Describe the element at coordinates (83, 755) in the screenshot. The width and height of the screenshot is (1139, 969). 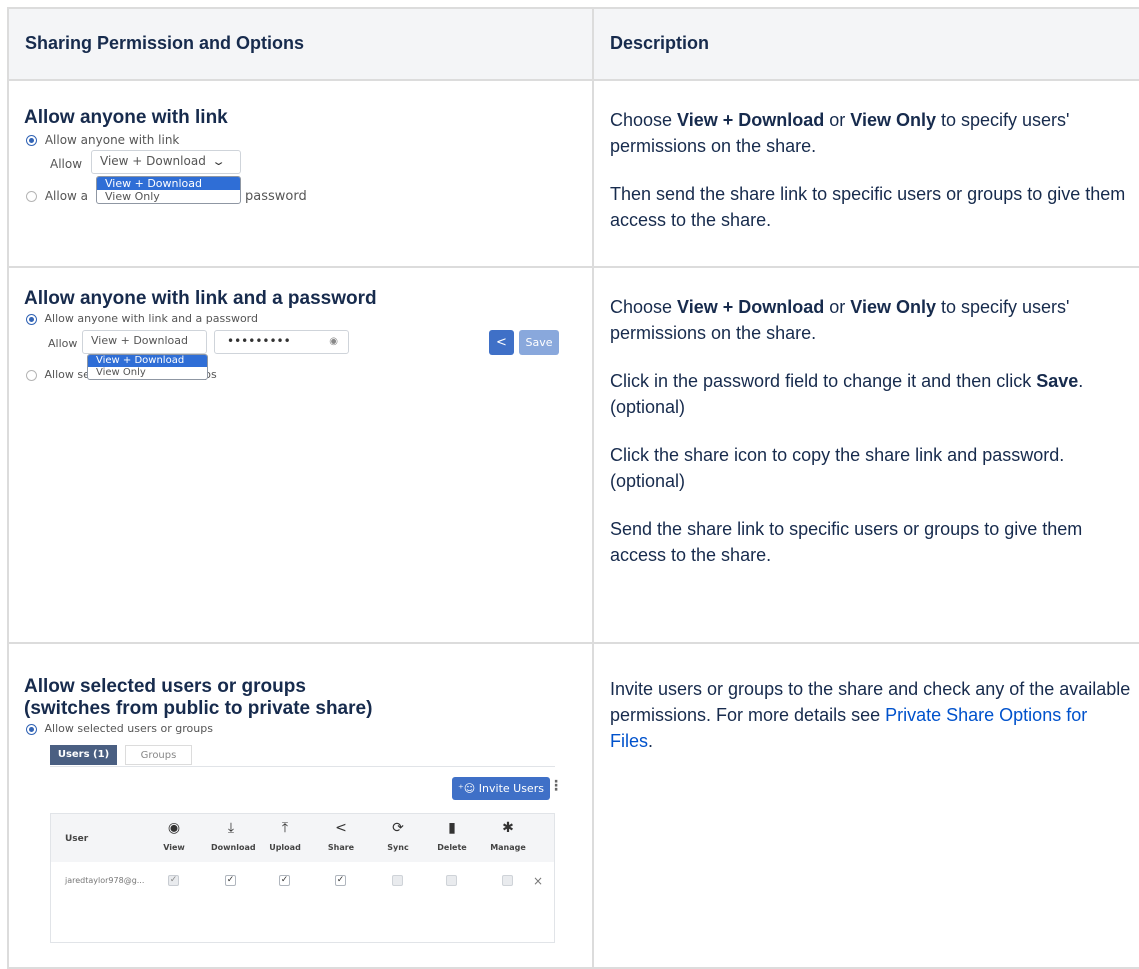
I see `tab-users: Users (1)` at that location.